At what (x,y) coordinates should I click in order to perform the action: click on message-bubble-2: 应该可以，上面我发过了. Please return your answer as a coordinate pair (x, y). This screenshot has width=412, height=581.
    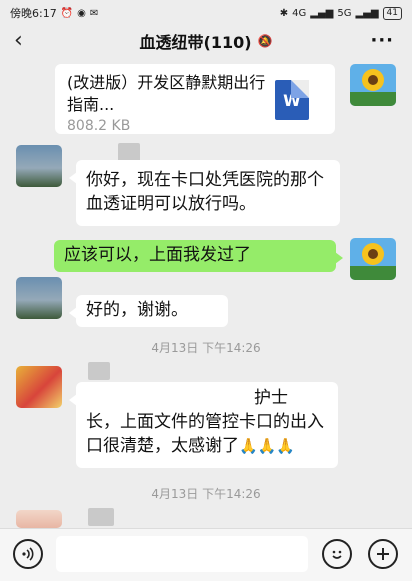
    Looking at the image, I should click on (198, 256).